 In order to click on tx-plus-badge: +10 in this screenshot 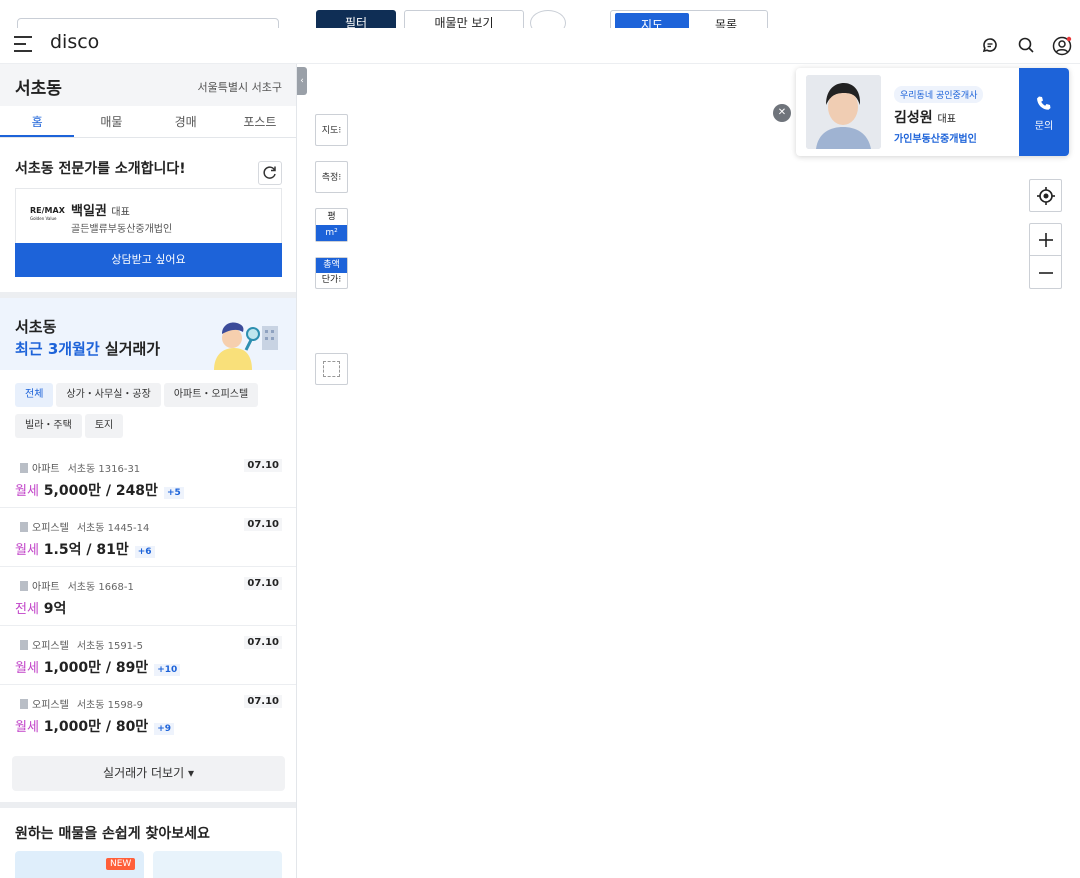, I will do `click(167, 670)`.